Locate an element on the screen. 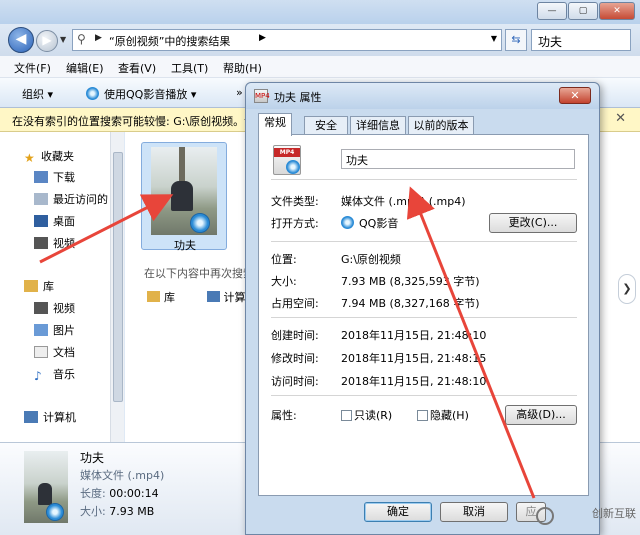 The width and height of the screenshot is (640, 535). menu-help: 帮助(H) is located at coordinates (242, 68).